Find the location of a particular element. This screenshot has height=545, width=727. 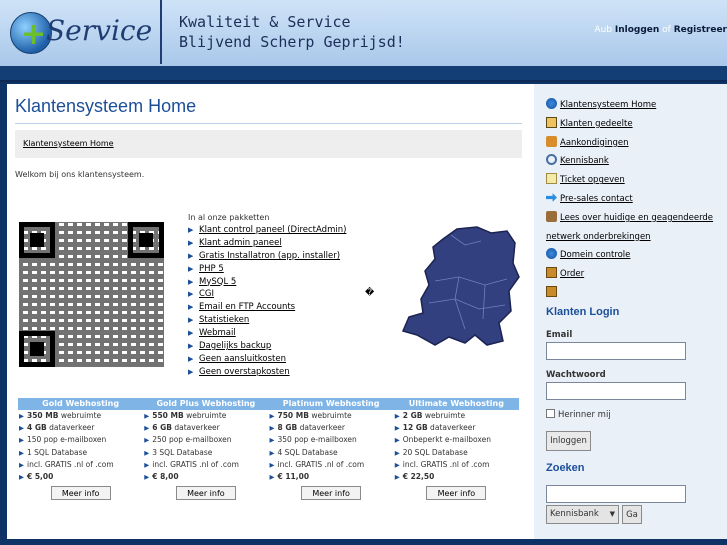

feature-link: Geen overstapkosten is located at coordinates (244, 372).